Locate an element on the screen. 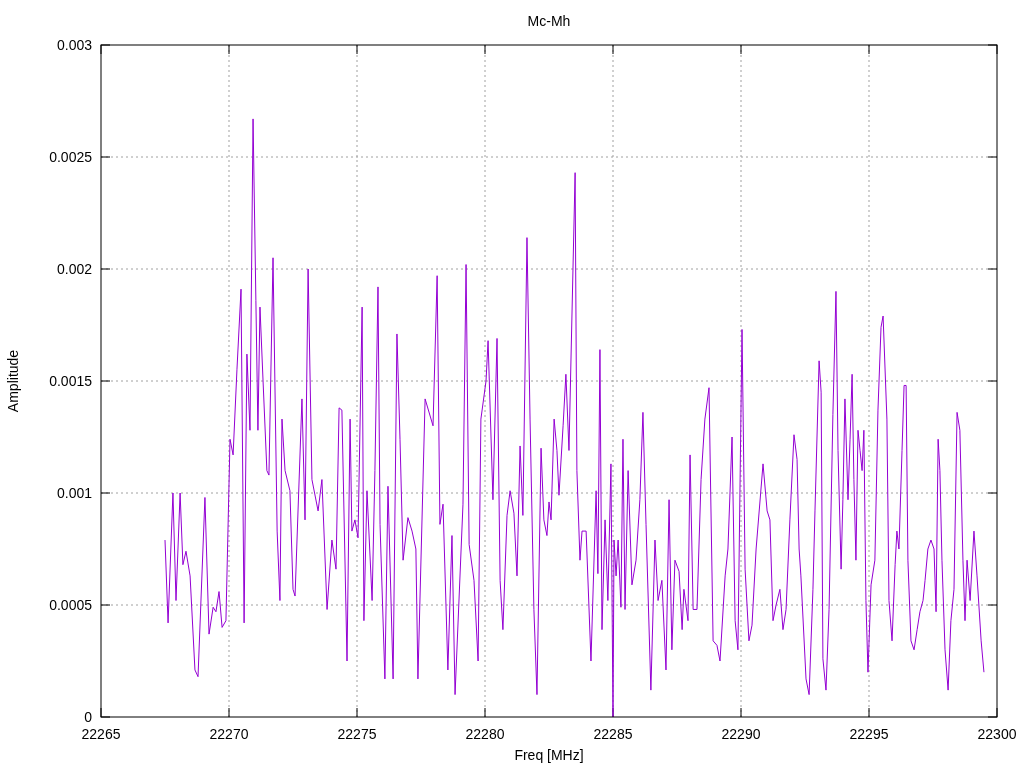 This screenshot has width=1024, height=768. x-axis-label: Freq [MHz] is located at coordinates (549, 755).